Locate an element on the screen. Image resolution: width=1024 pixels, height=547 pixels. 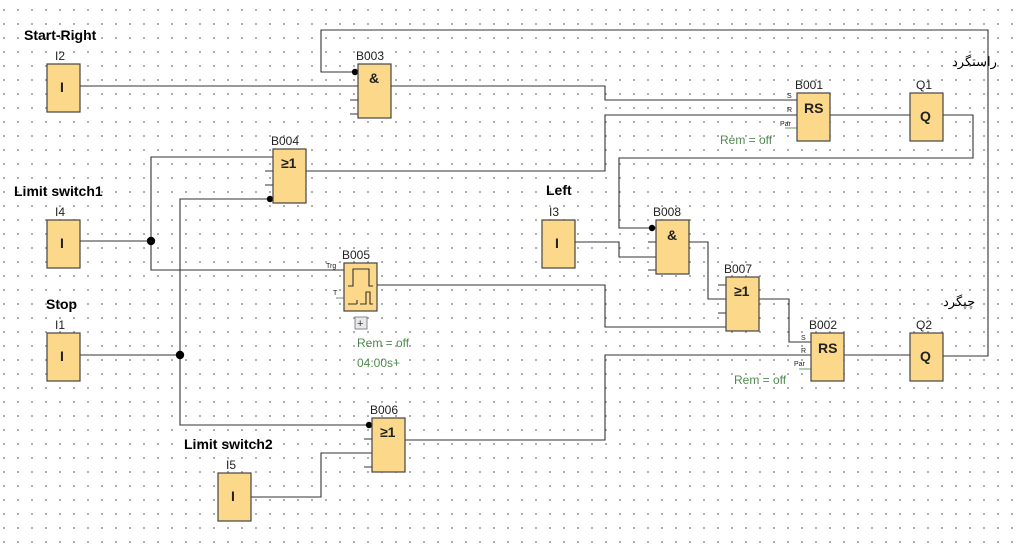
pin-t: T is located at coordinates (335, 293).